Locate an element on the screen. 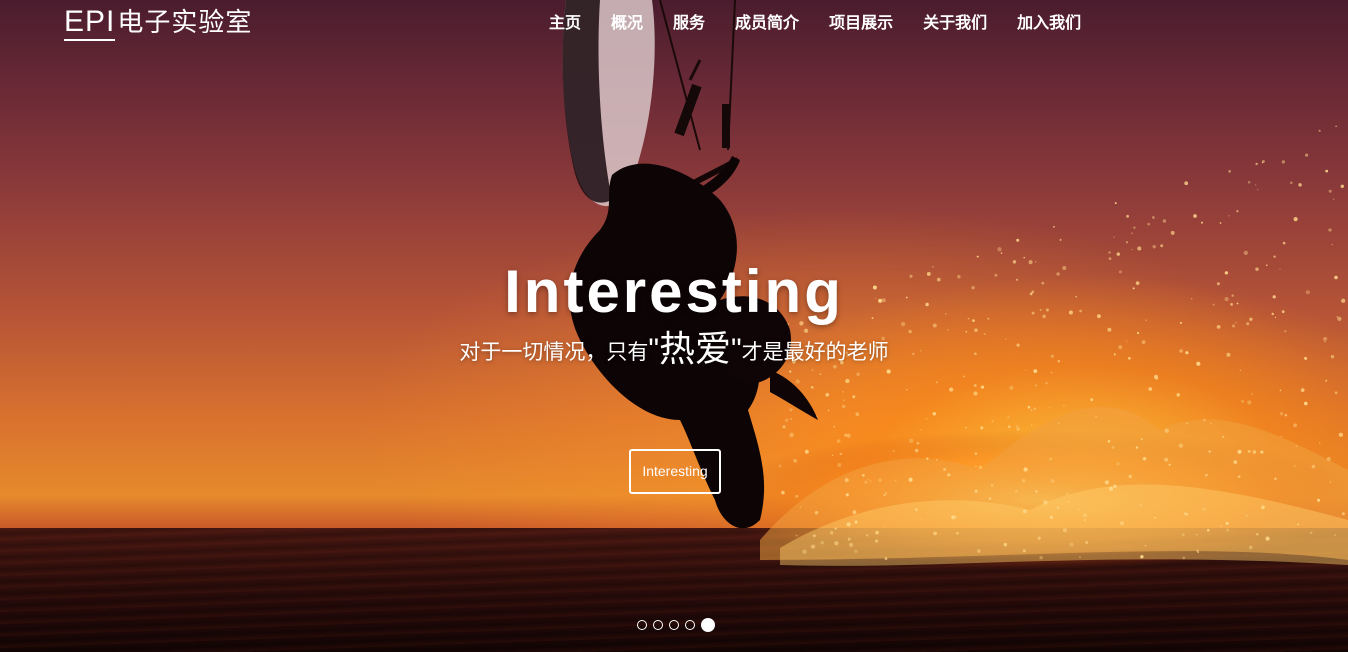 The image size is (1348, 652). main-nav: 主页 概况 服务 成员简介 项目展示 关于我们 加入我们 is located at coordinates (815, 23).